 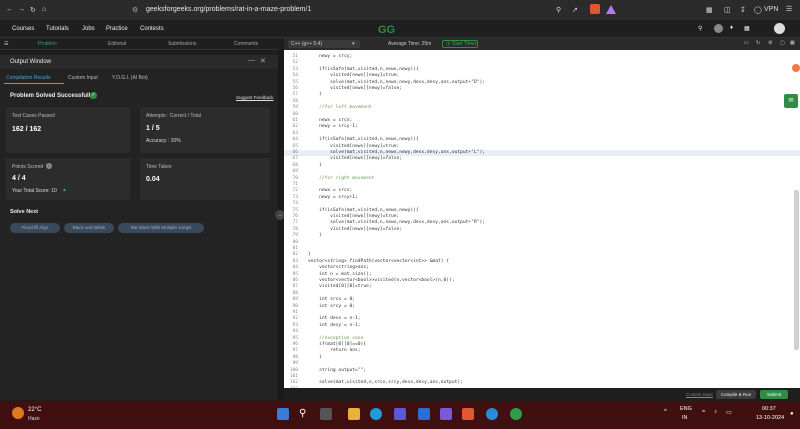 What do you see at coordinates (89, 228) in the screenshot?
I see `next-problem-2: Black and White` at bounding box center [89, 228].